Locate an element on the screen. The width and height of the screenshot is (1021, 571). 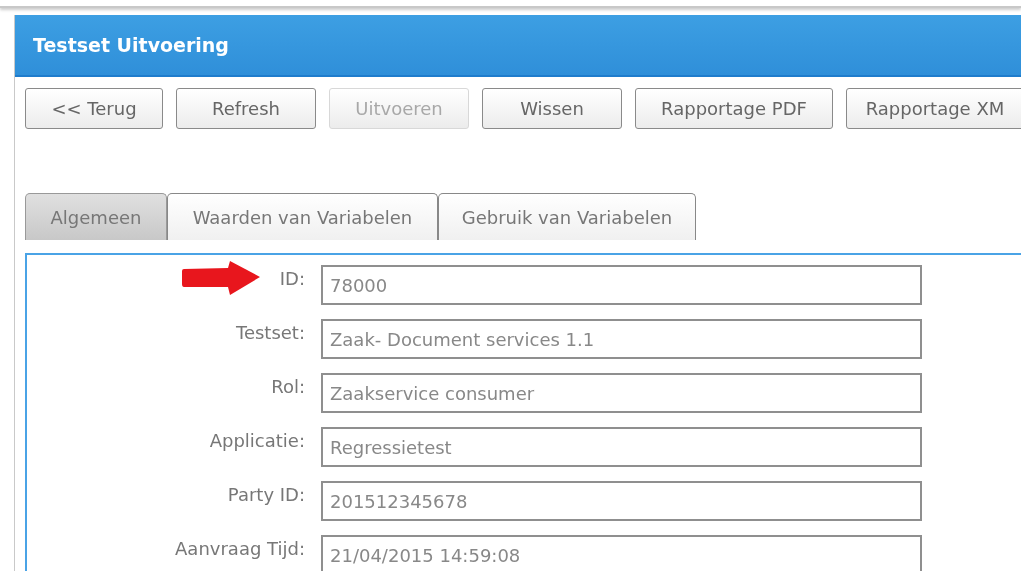
window-title: Testset Uitvoering is located at coordinates (518, 46).